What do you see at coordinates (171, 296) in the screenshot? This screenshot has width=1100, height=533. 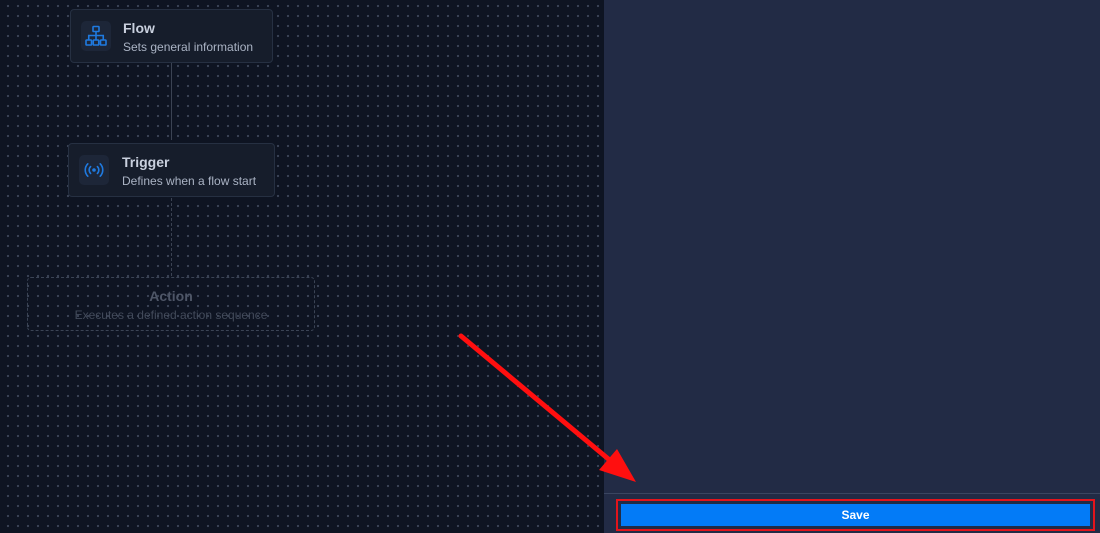 I see `action-node-title: Action` at bounding box center [171, 296].